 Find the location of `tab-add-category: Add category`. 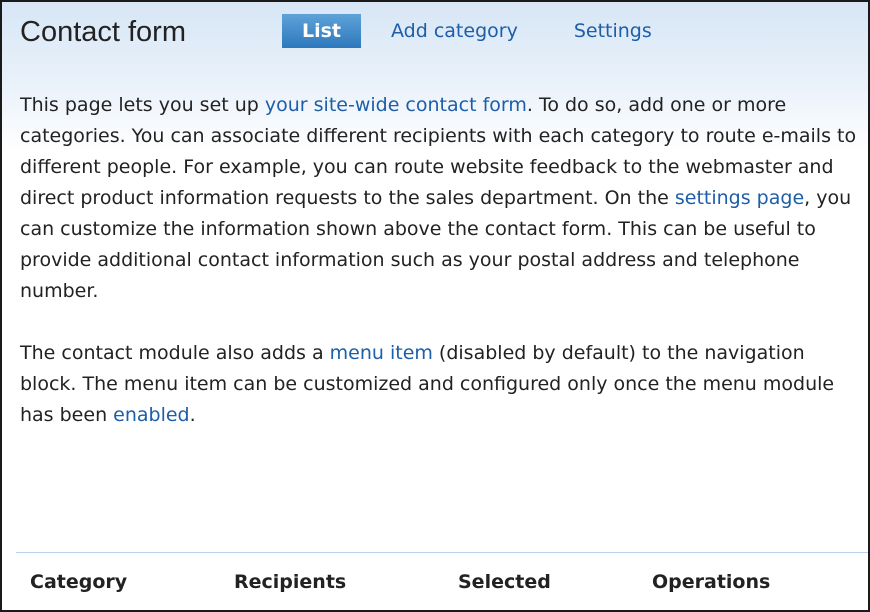

tab-add-category: Add category is located at coordinates (454, 31).